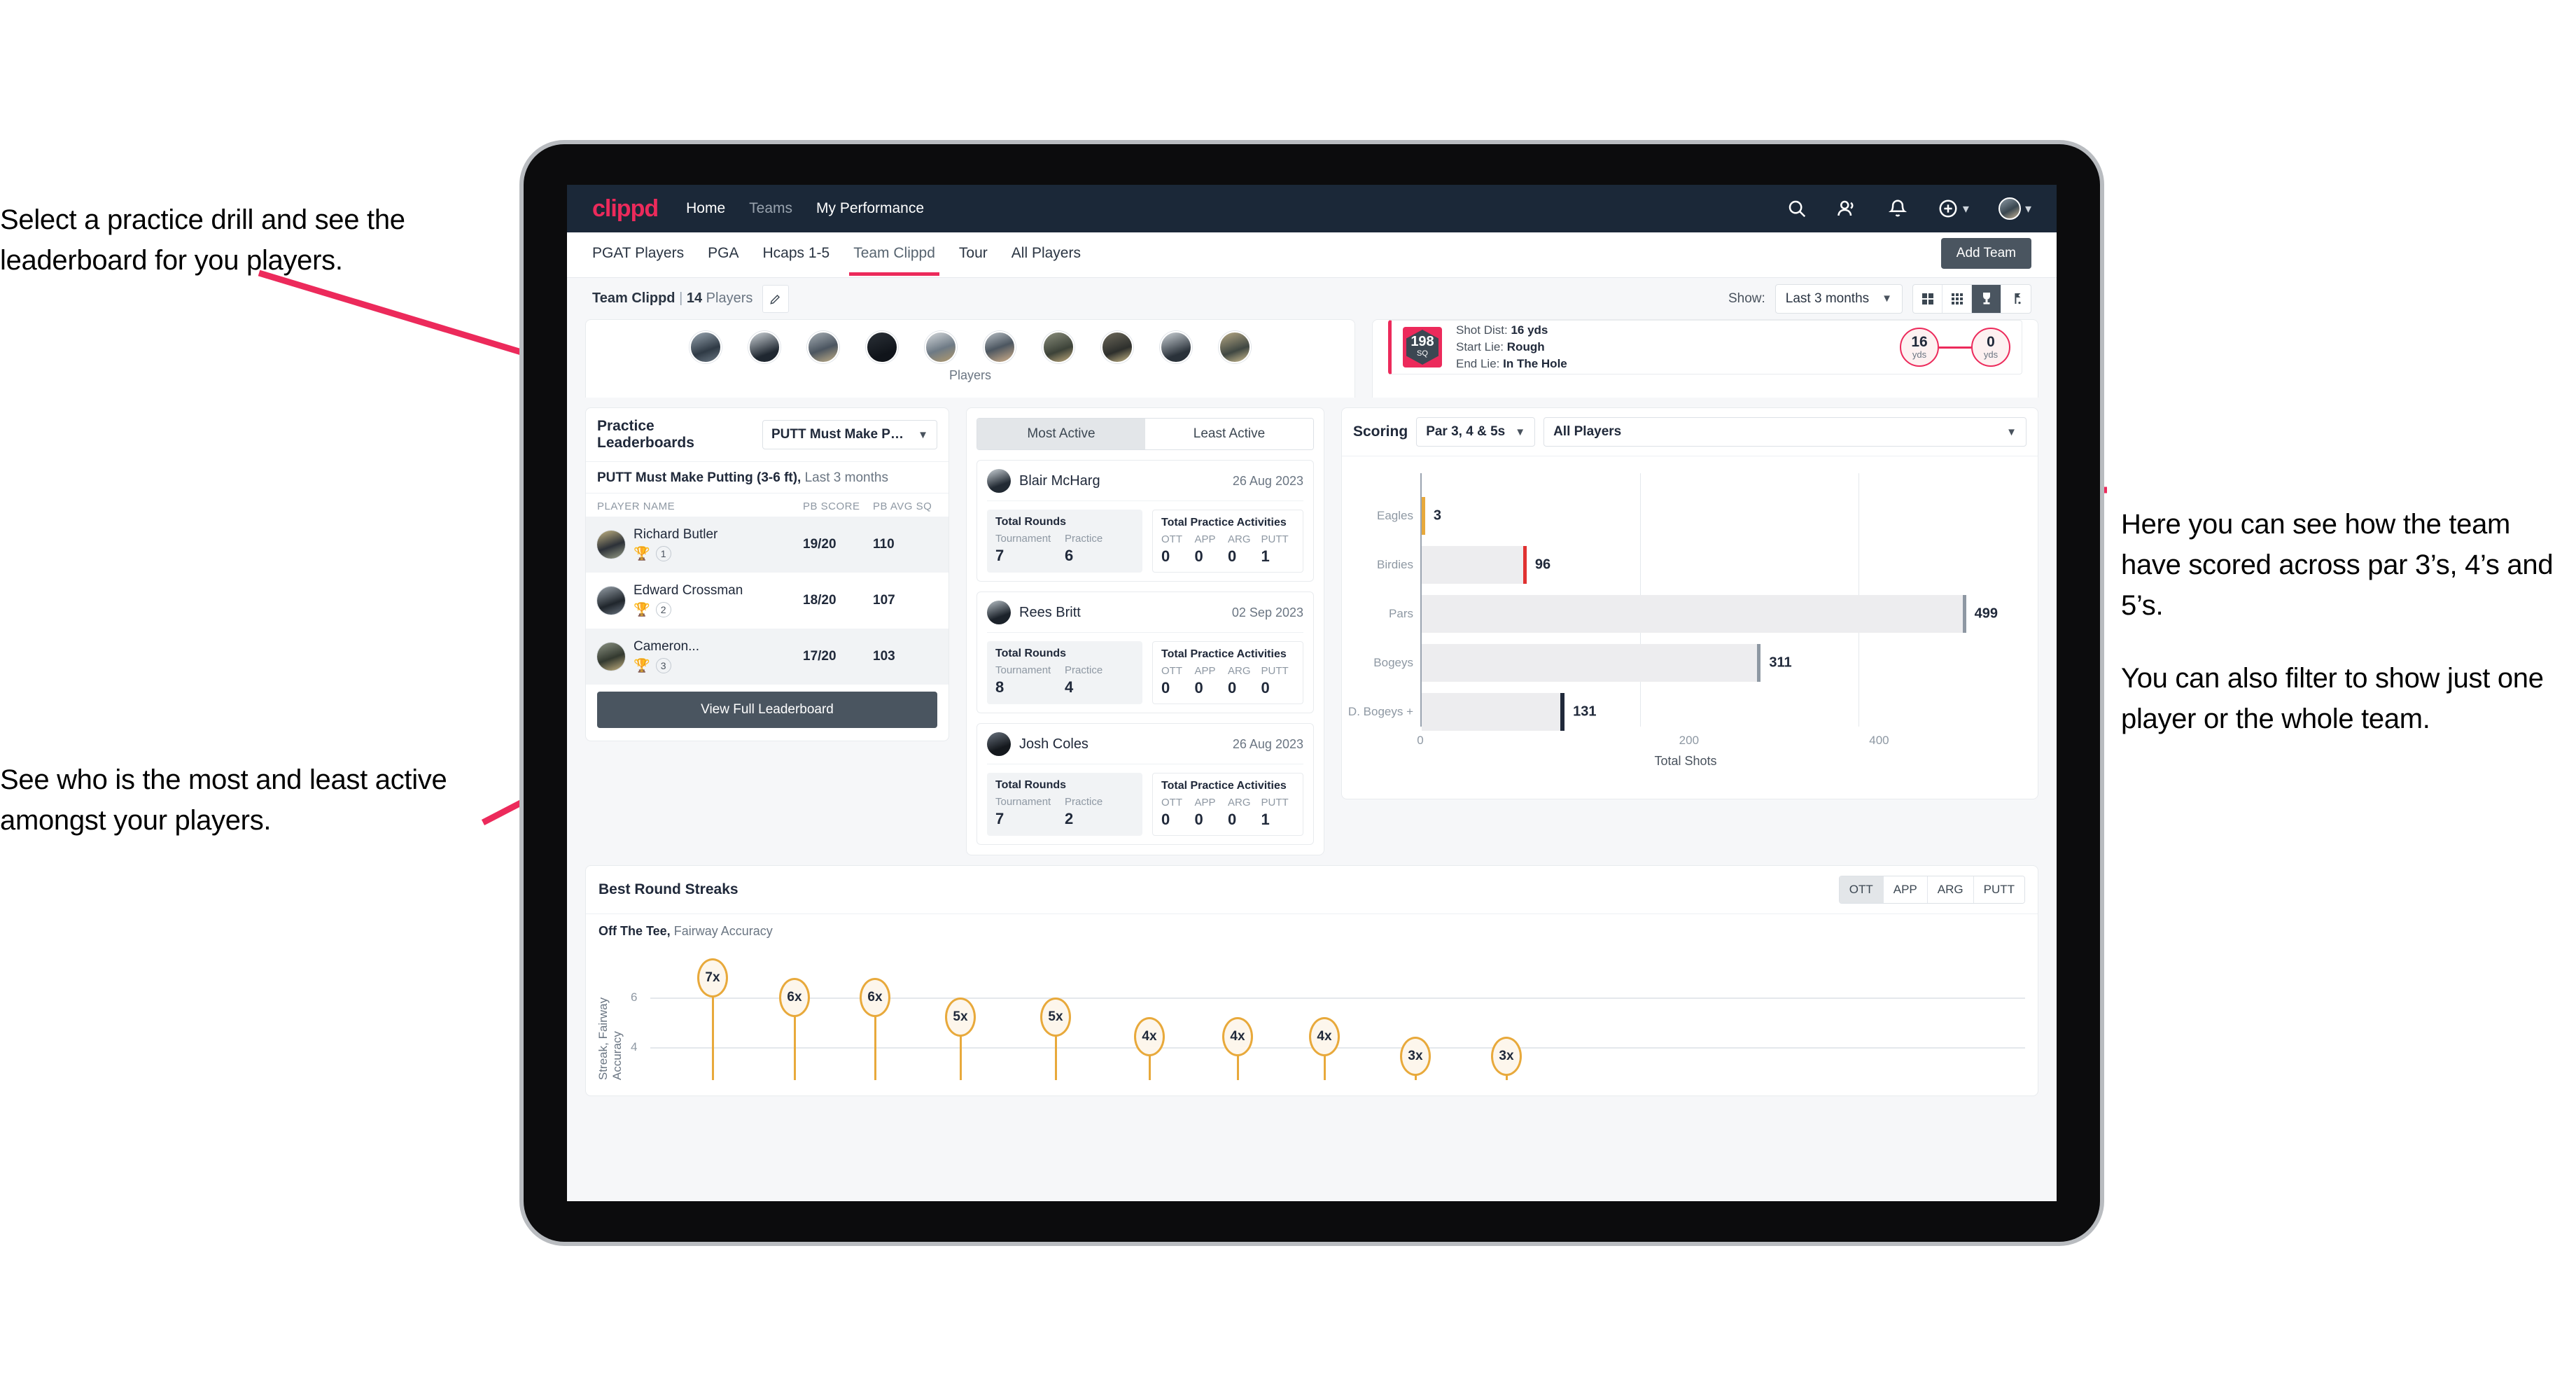  Describe the element at coordinates (1948, 208) in the screenshot. I see `plus-circle-icon` at that location.